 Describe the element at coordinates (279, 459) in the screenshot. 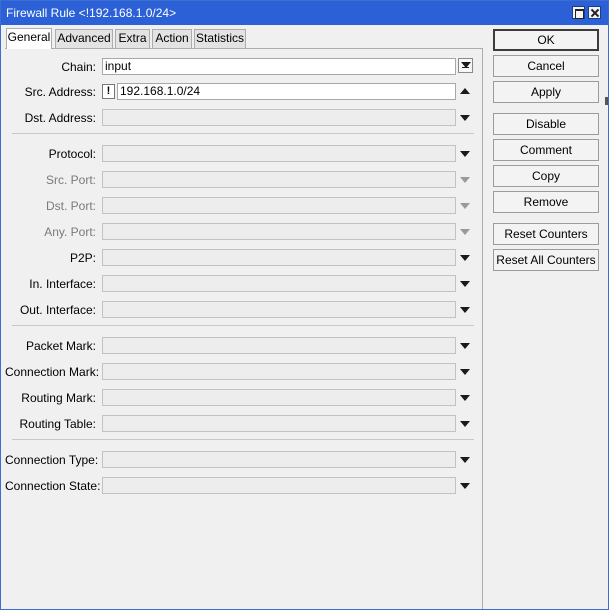

I see `connection-type-input` at that location.